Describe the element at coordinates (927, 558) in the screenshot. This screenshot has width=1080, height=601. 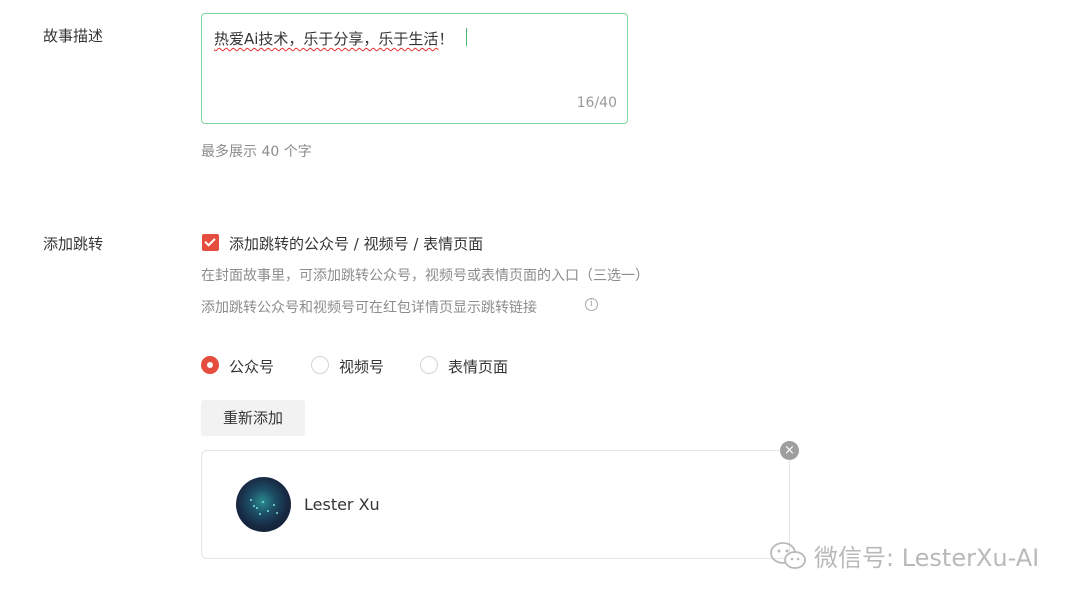
I see `watermark-text: 微信号: LesterXu-AI` at that location.